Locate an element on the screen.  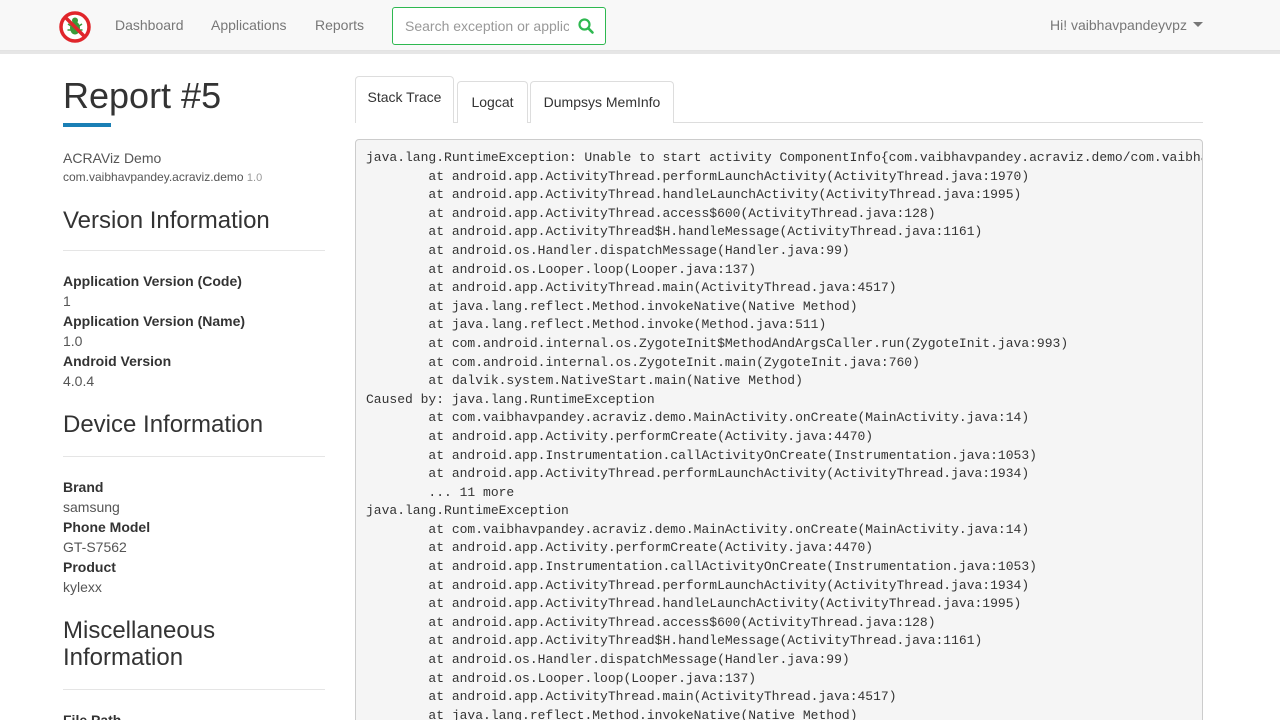
field-value: samsung is located at coordinates (91, 507).